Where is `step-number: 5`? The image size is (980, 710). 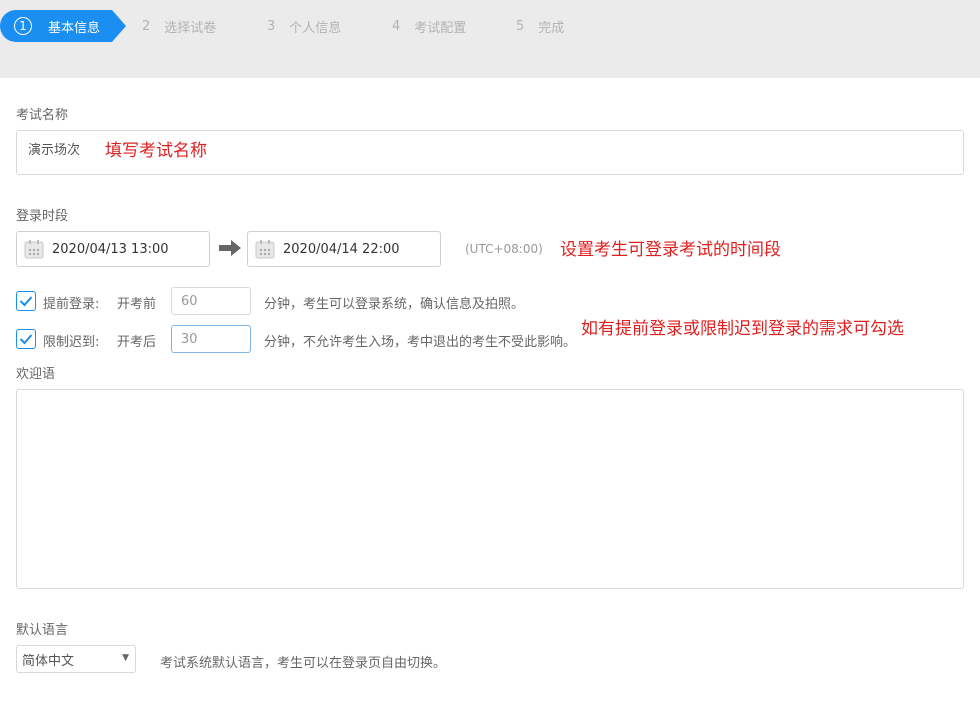 step-number: 5 is located at coordinates (520, 26).